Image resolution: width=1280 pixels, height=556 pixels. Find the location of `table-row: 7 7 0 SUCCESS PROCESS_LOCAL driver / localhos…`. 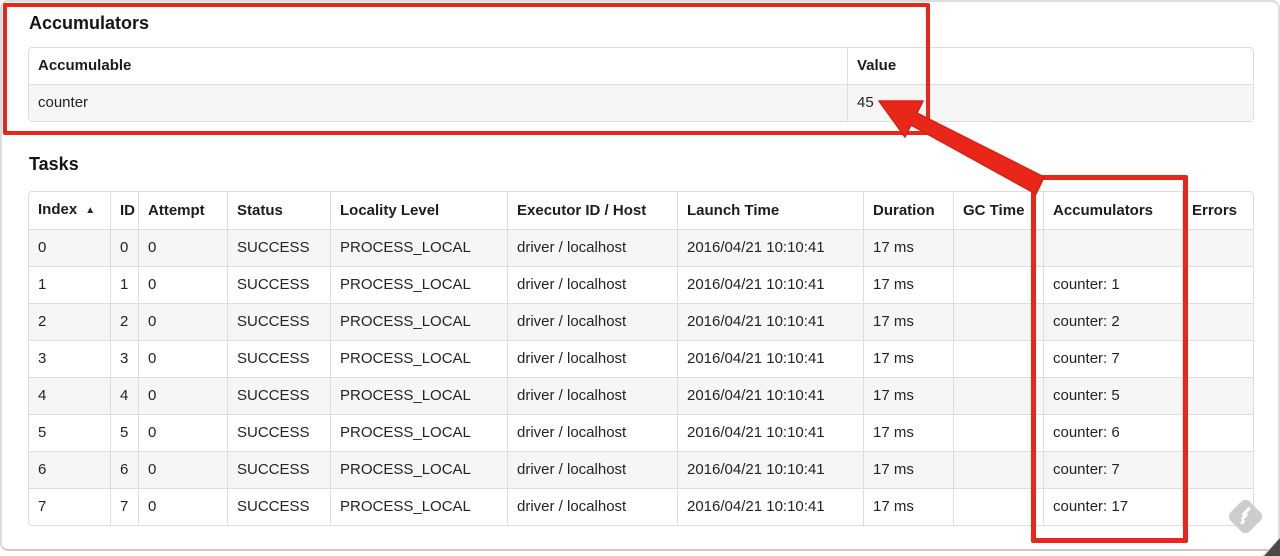

table-row: 7 7 0 SUCCESS PROCESS_LOCAL driver / localhos… is located at coordinates (641, 506).